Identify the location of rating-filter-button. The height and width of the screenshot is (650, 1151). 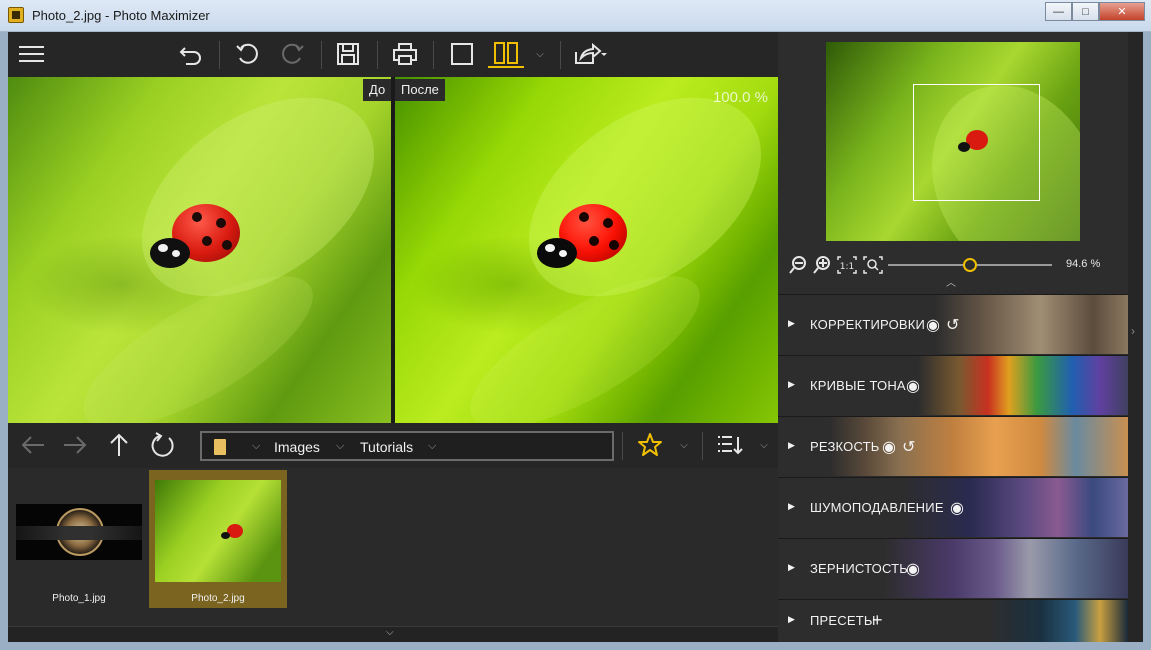
(650, 445).